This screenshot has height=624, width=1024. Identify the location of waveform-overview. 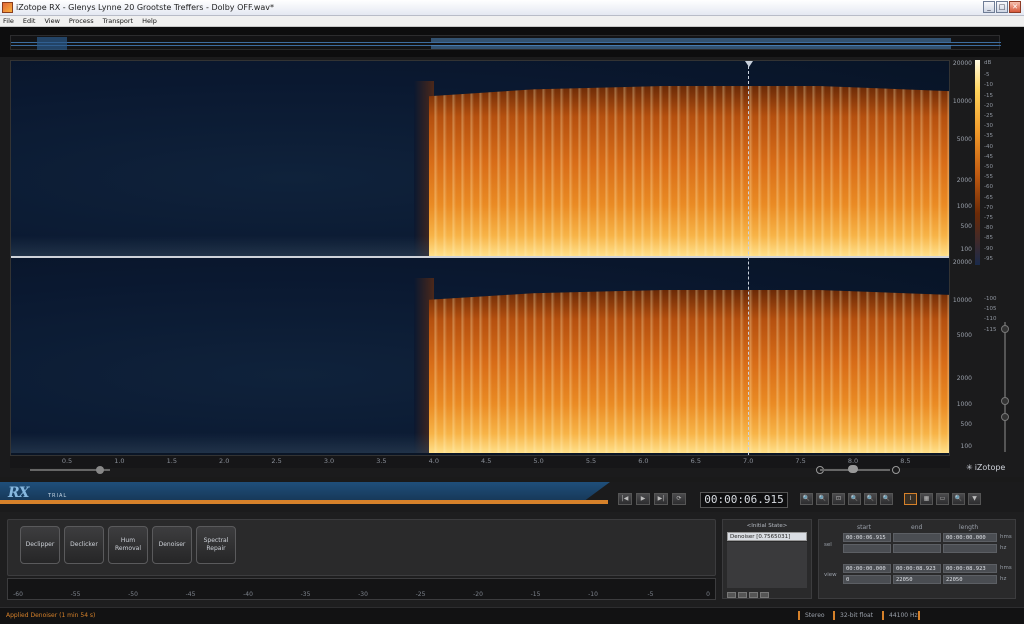
(512, 42).